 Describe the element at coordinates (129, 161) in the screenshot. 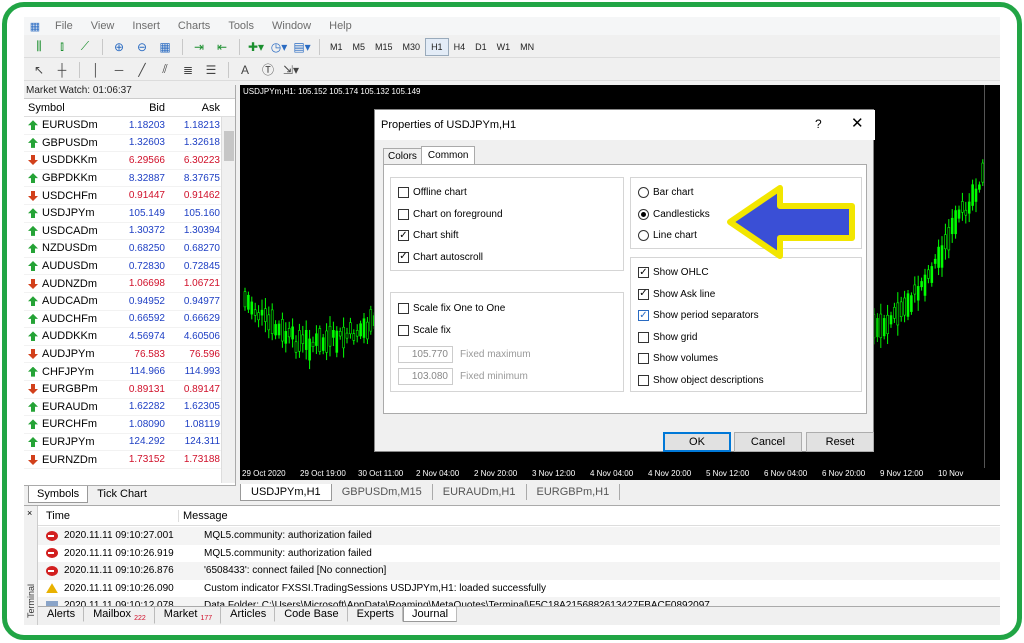

I see `market-watch-row: USDDKKm 6.29566 6.30223` at that location.